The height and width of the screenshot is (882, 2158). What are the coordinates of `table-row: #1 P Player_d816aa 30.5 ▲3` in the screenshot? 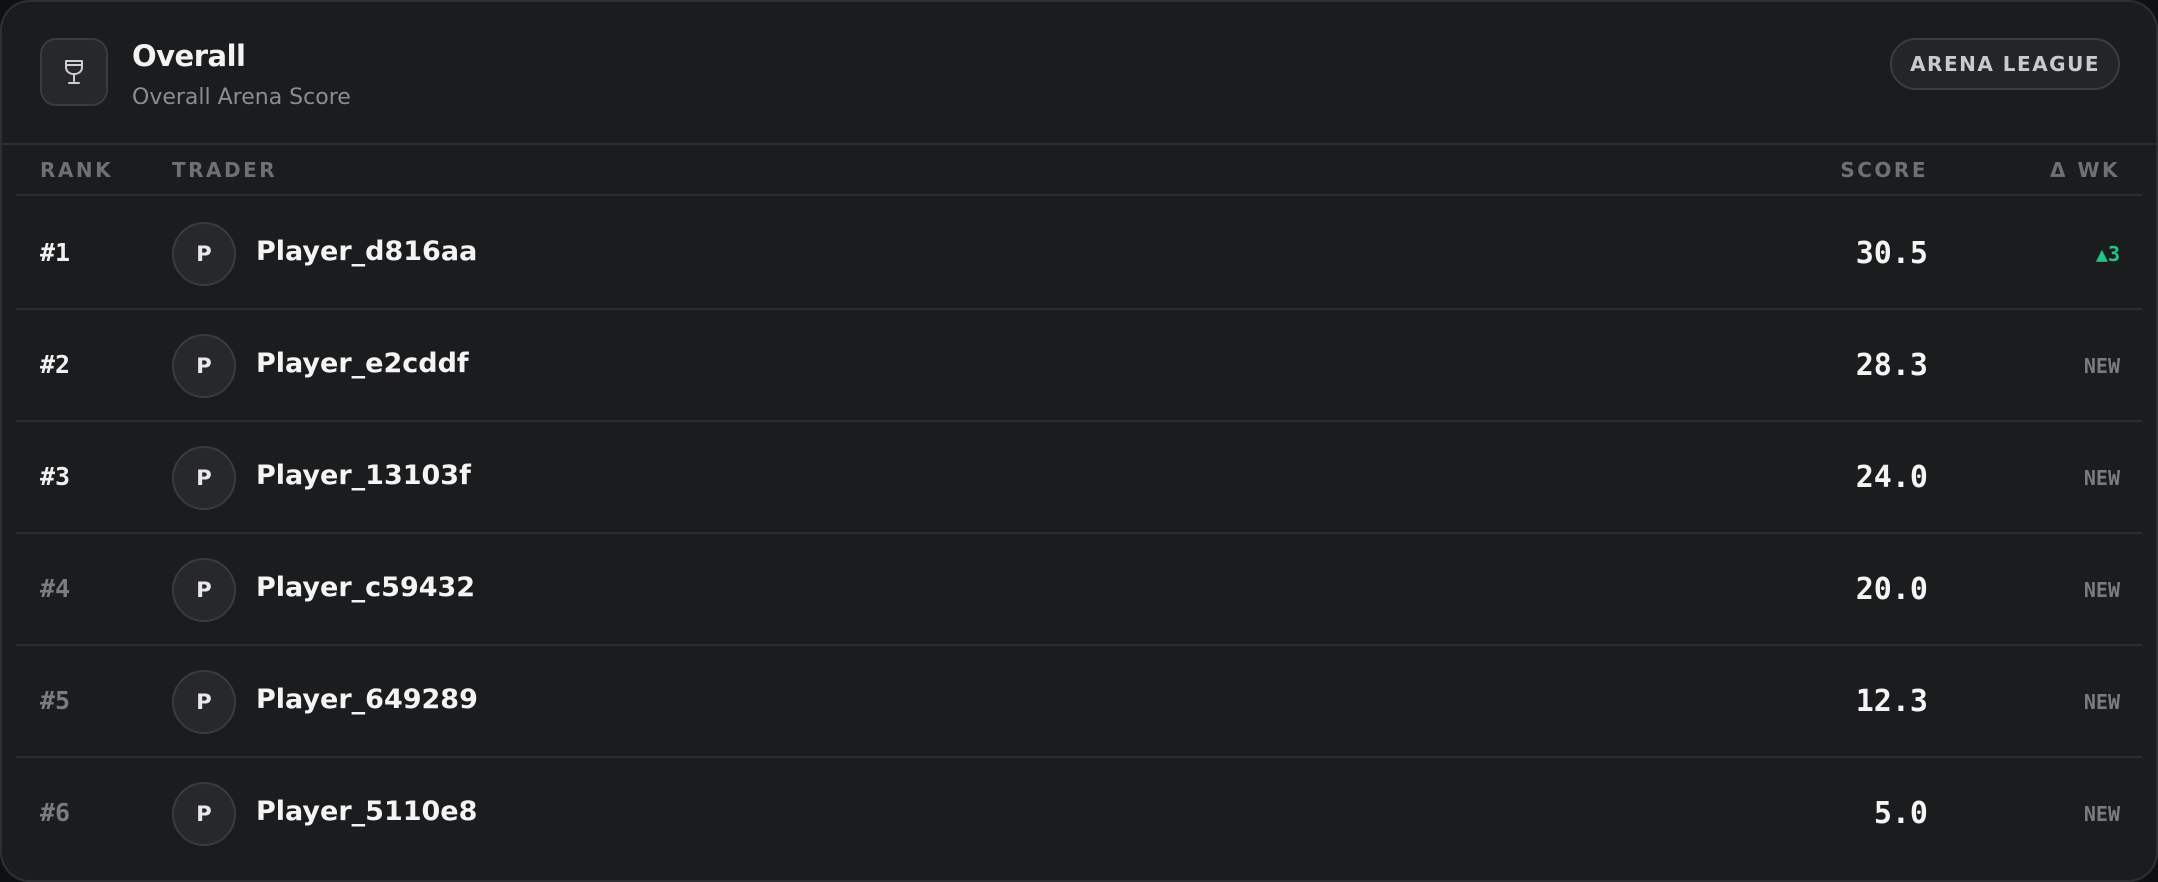 It's located at (1079, 254).